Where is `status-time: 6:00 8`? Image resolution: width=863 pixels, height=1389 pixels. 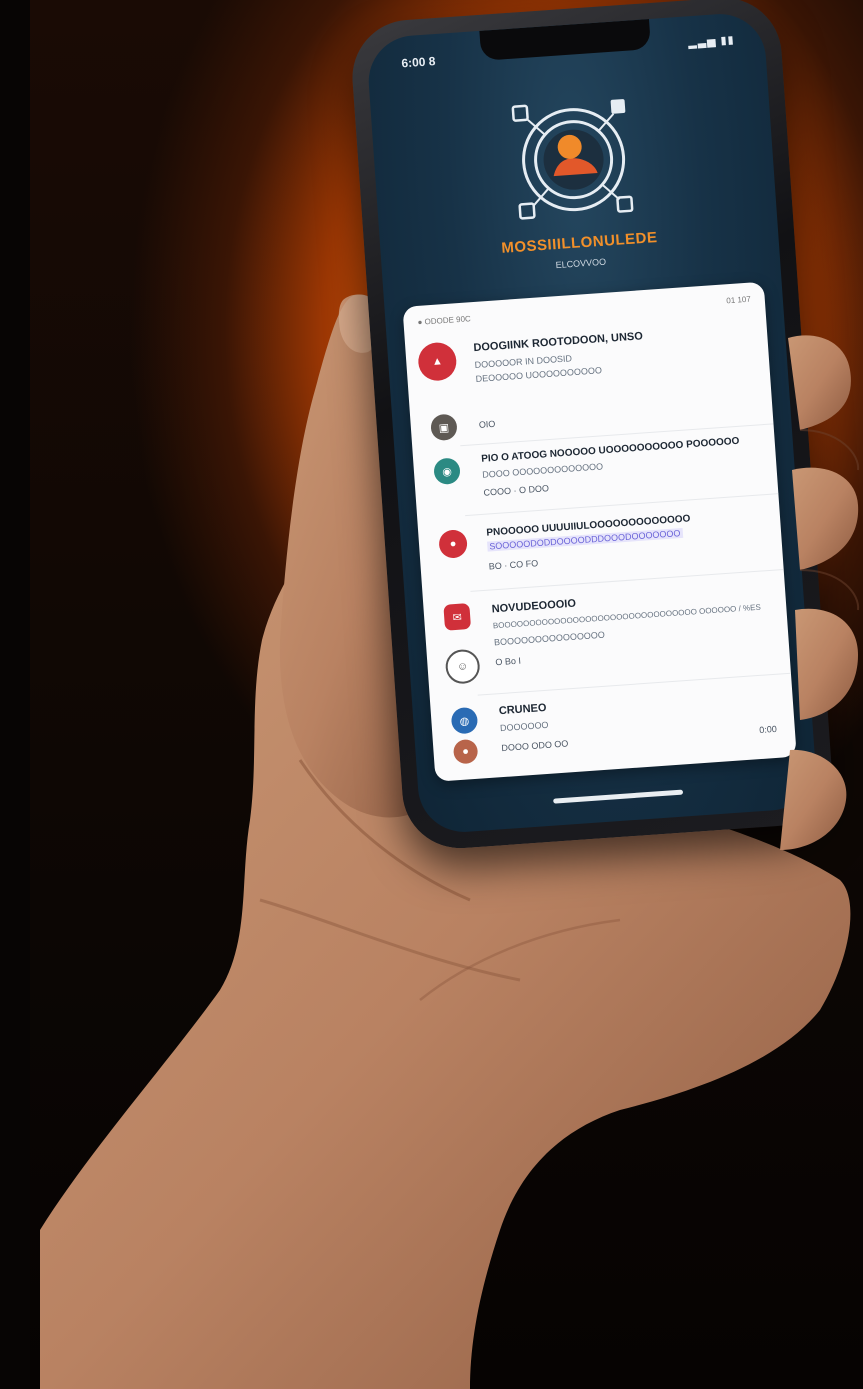 status-time: 6:00 8 is located at coordinates (418, 62).